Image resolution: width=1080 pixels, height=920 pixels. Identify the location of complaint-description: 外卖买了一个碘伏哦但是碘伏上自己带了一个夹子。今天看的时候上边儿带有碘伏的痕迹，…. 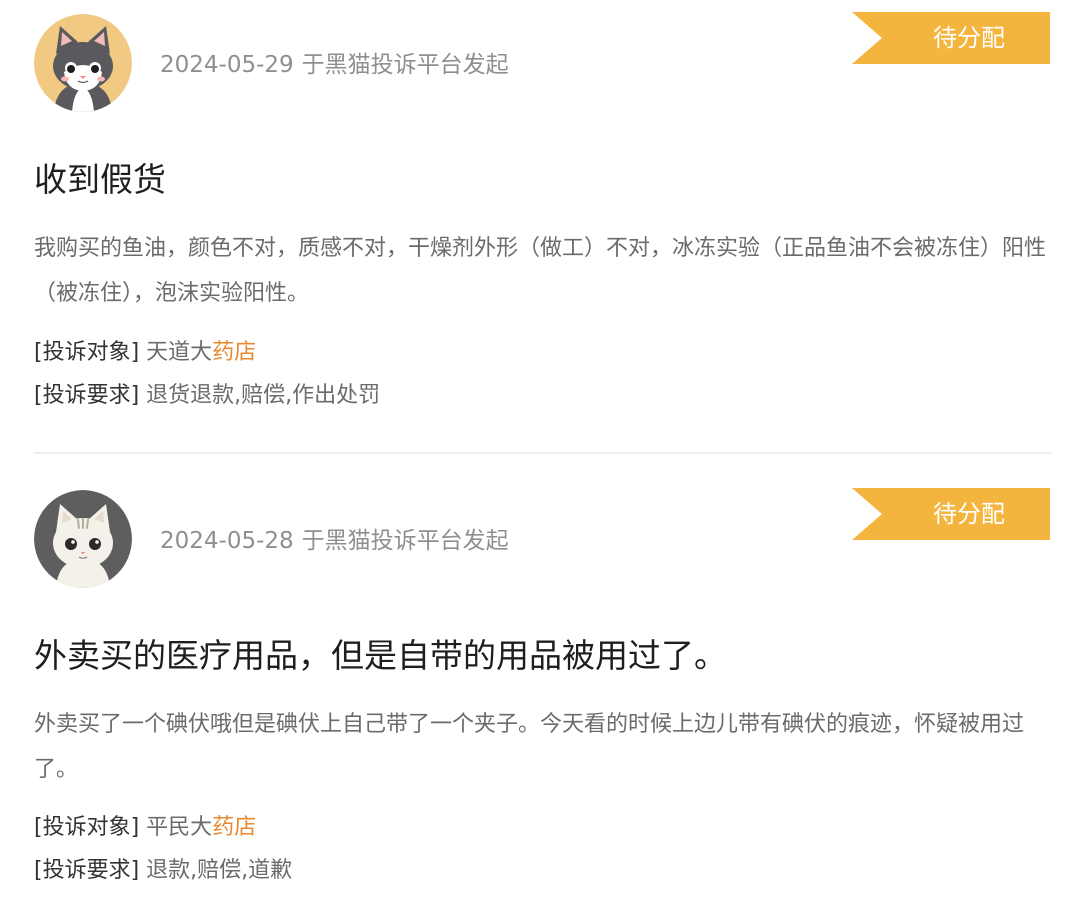
(529, 747).